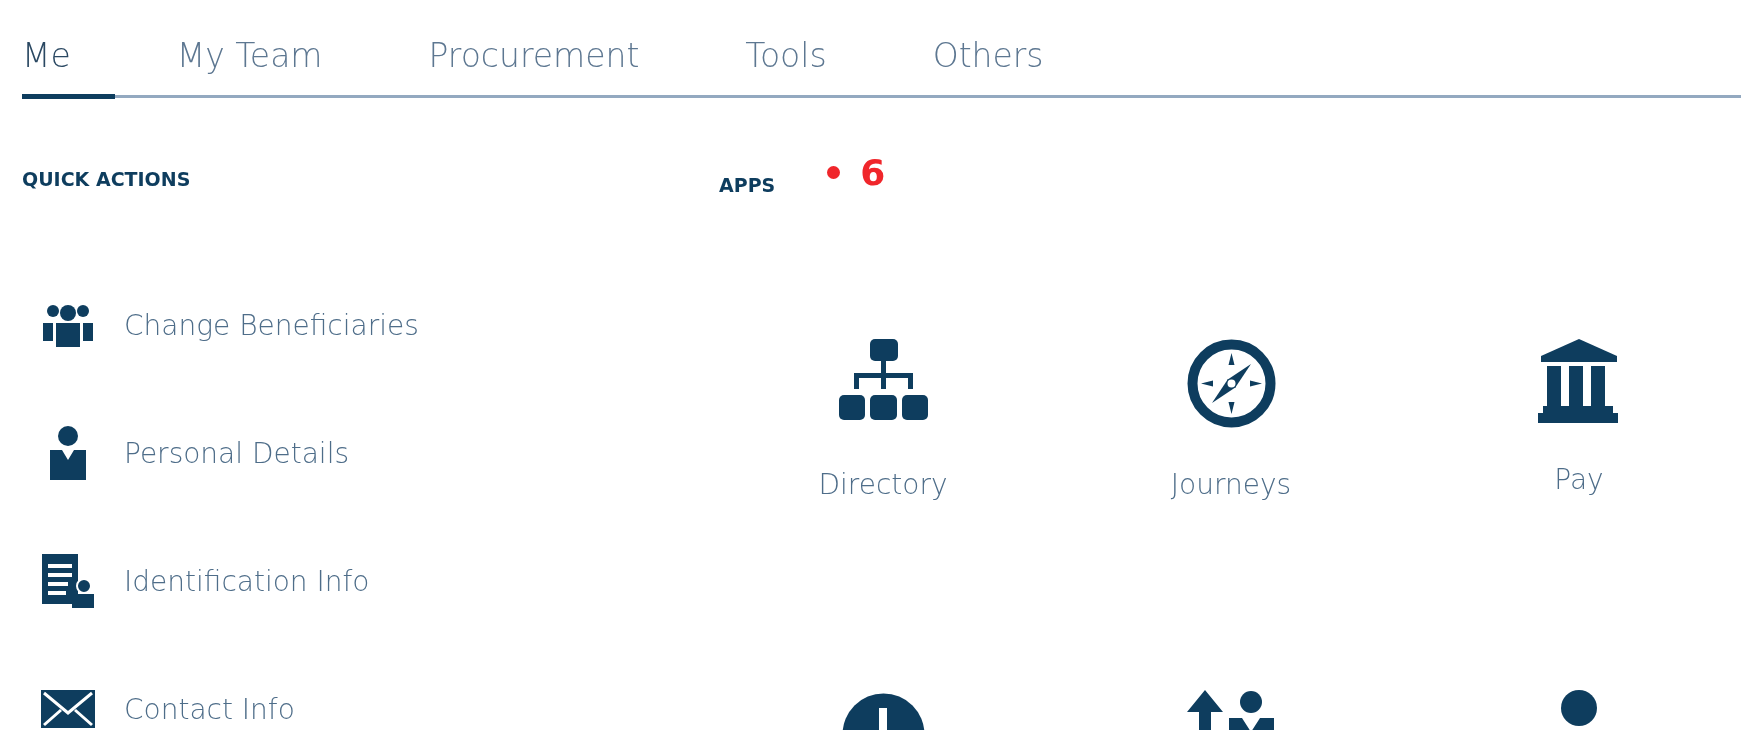 The height and width of the screenshot is (730, 1741). I want to click on bank-building-icon, so click(1579, 381).